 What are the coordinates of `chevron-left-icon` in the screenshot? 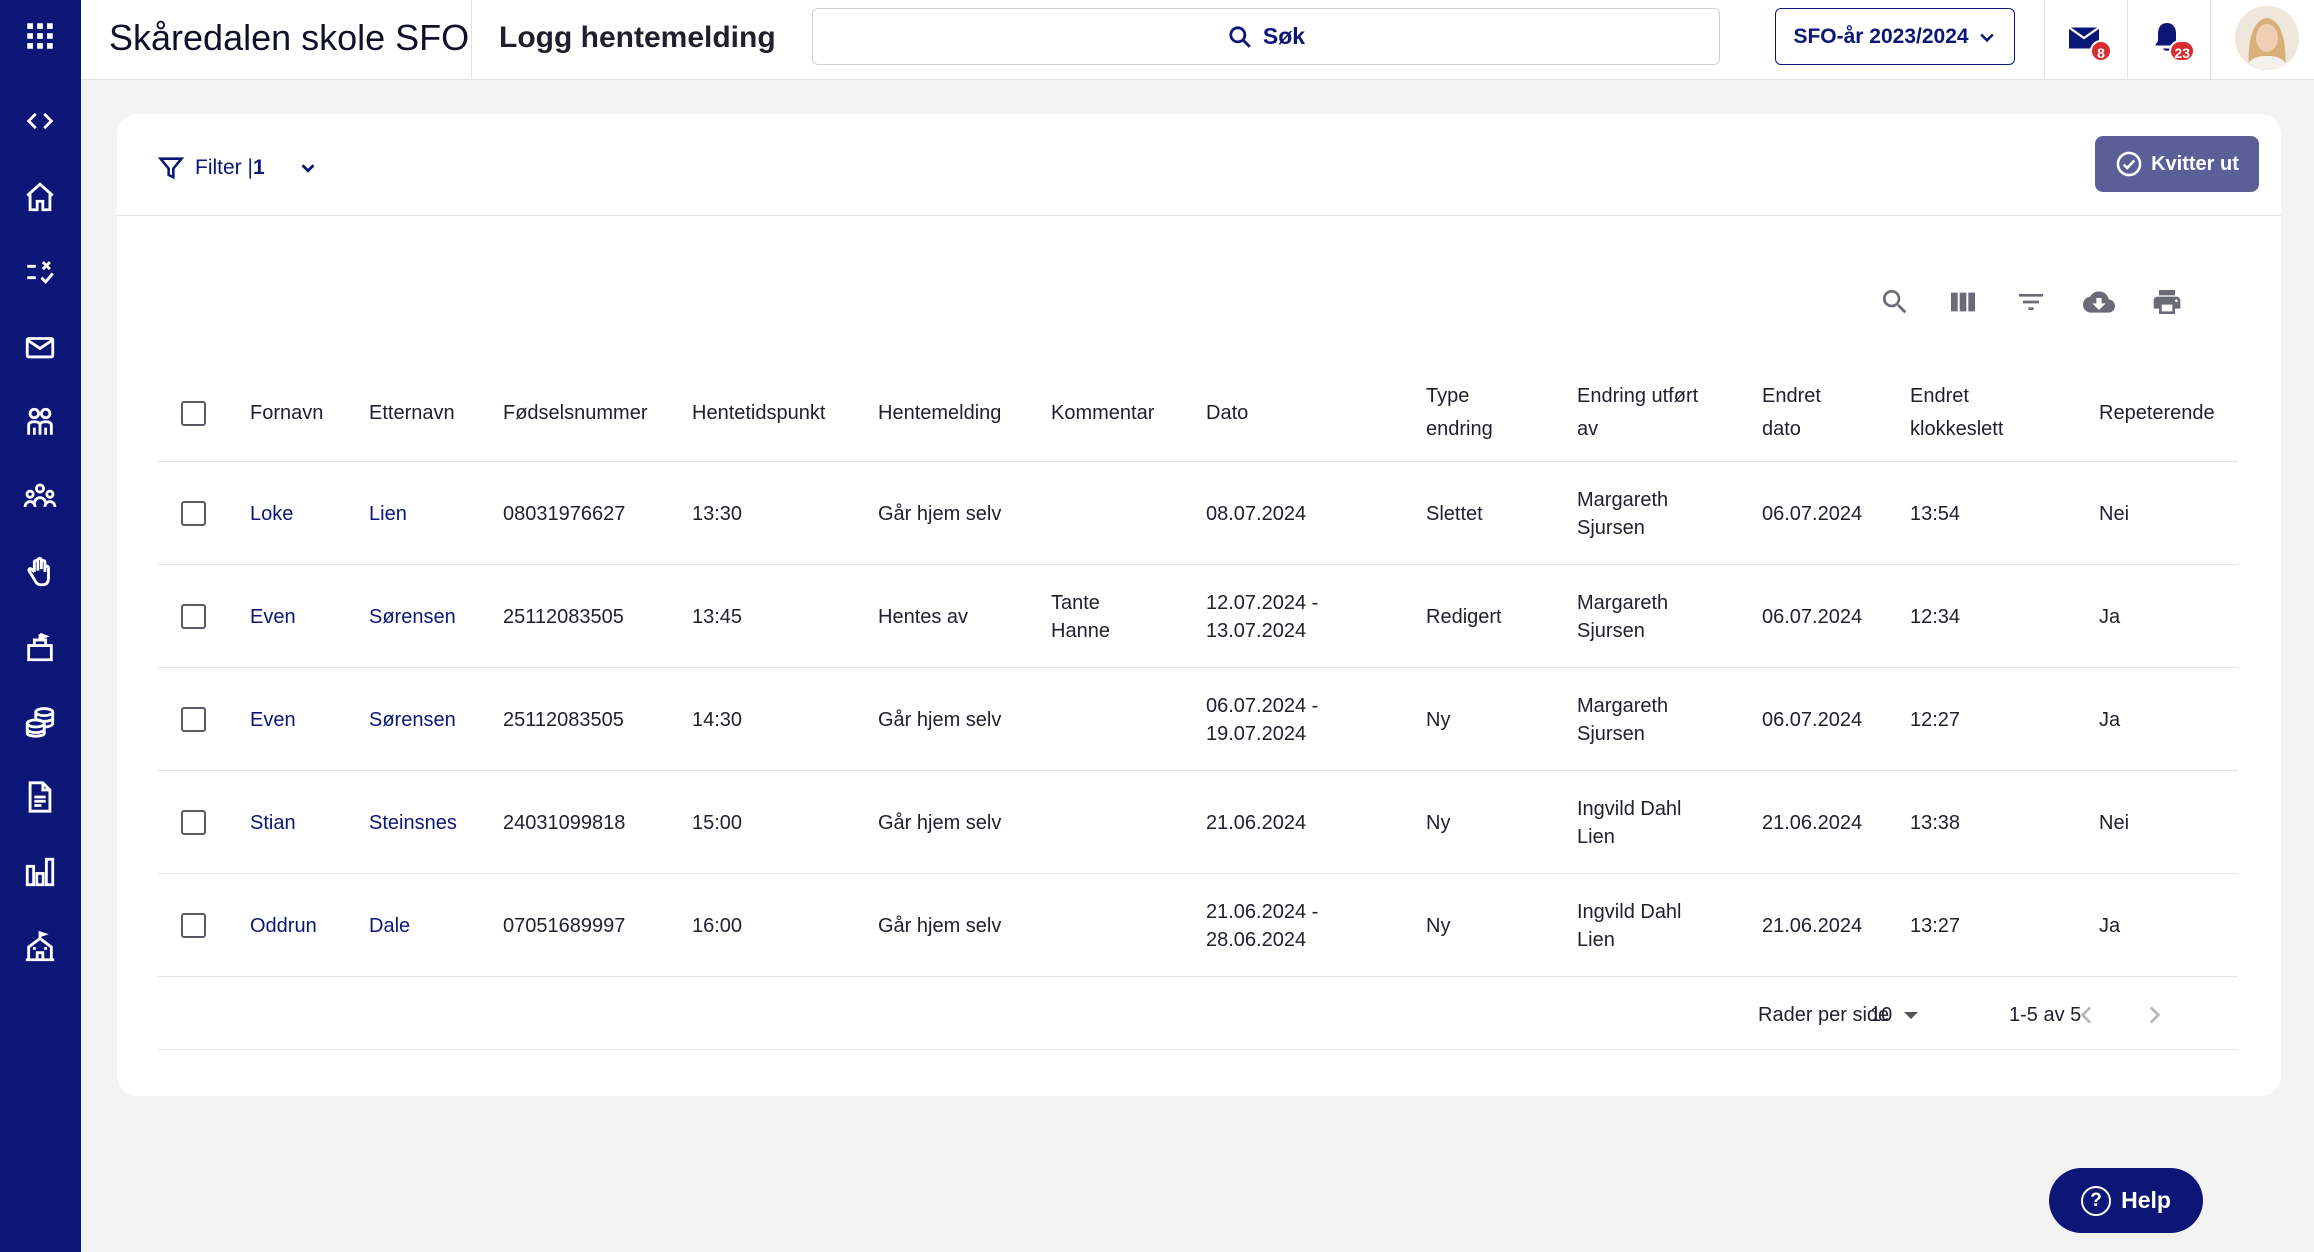 It's located at (2086, 1015).